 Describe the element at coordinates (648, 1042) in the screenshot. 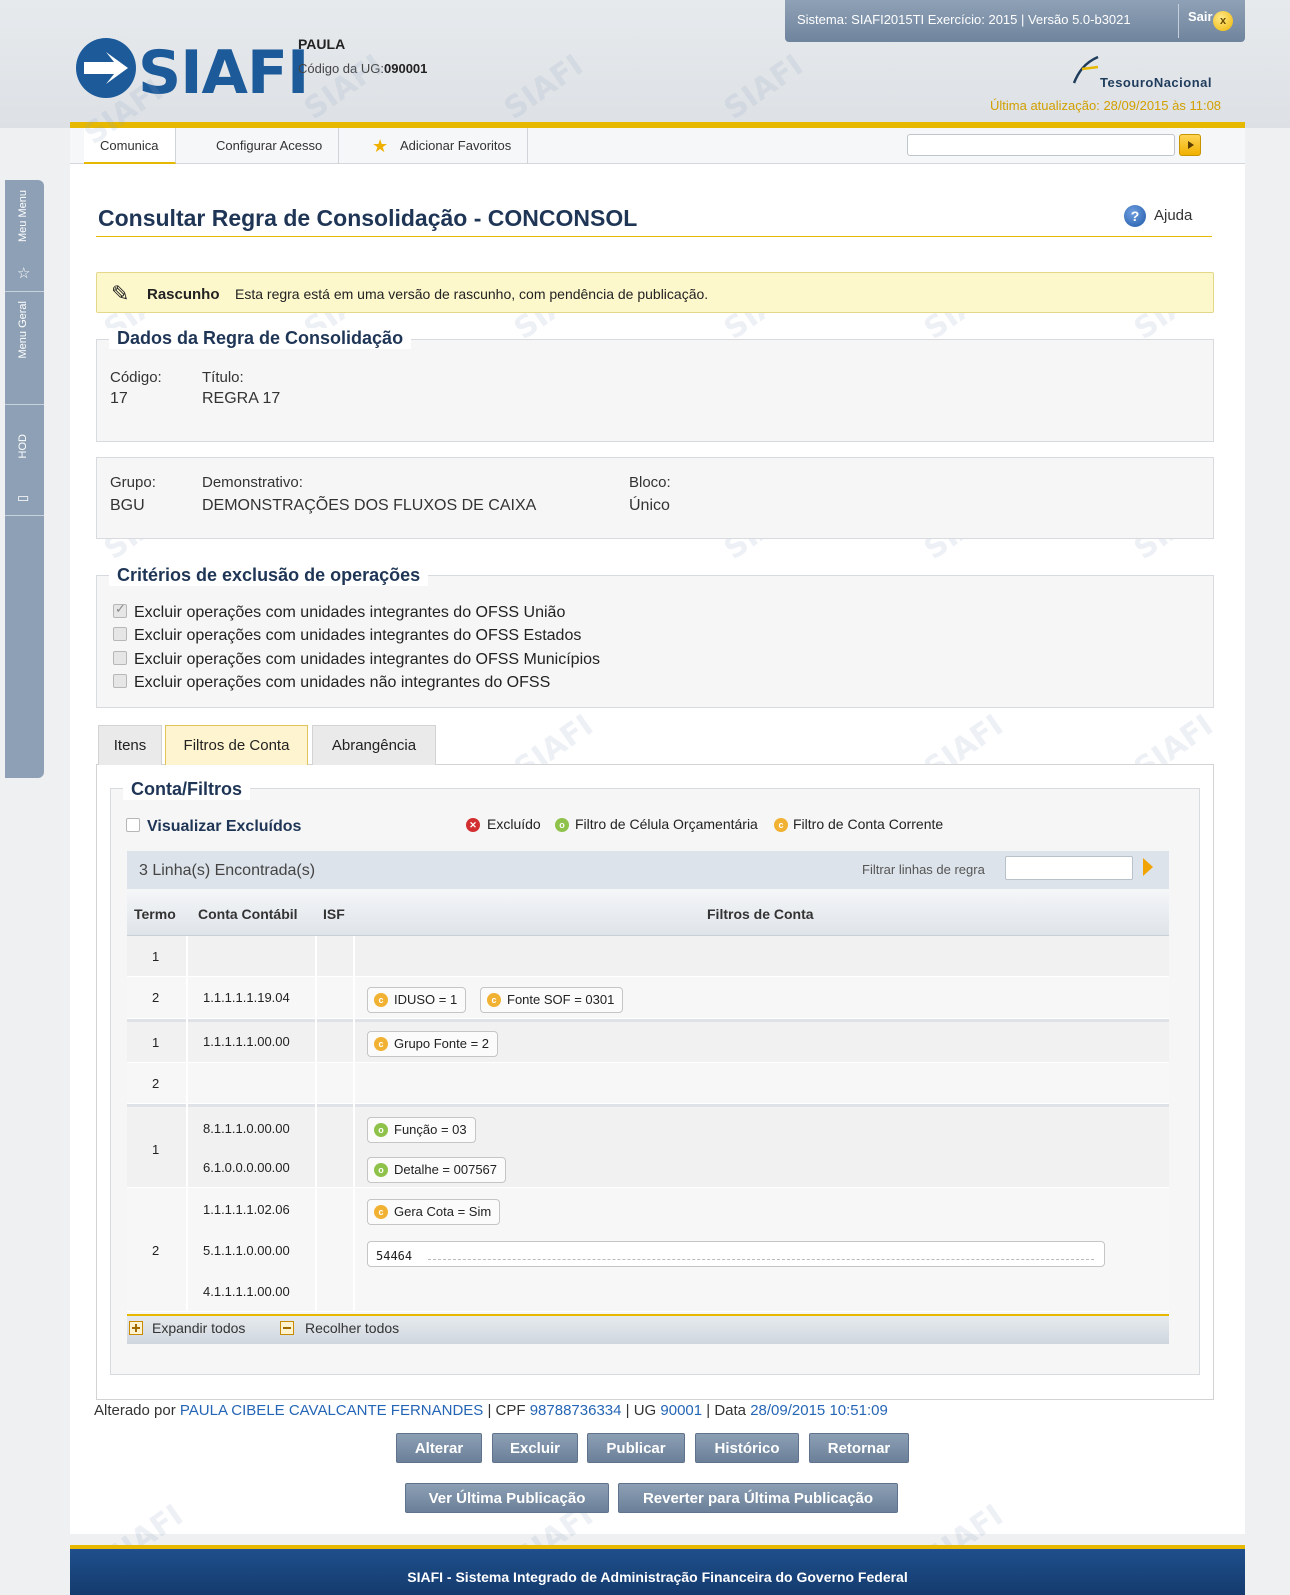

I see `table-row: 1 1.1.1.1.1.00.00` at that location.